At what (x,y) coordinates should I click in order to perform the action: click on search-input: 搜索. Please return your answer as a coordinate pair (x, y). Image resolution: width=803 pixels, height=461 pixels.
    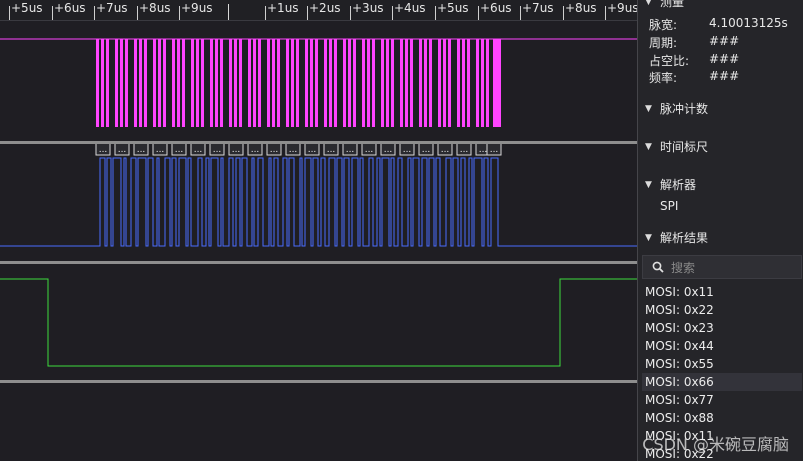
    Looking at the image, I should click on (722, 267).